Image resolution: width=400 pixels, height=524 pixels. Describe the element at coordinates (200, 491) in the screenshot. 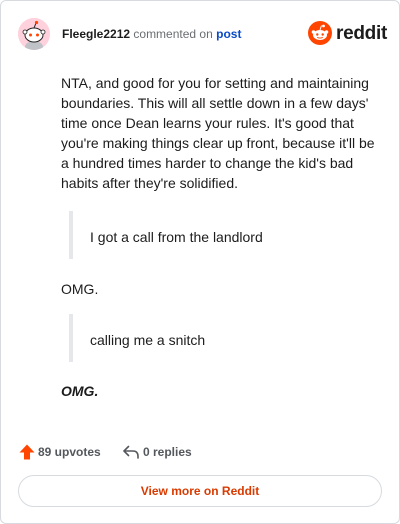

I see `view-more-button: View more on Reddit` at that location.